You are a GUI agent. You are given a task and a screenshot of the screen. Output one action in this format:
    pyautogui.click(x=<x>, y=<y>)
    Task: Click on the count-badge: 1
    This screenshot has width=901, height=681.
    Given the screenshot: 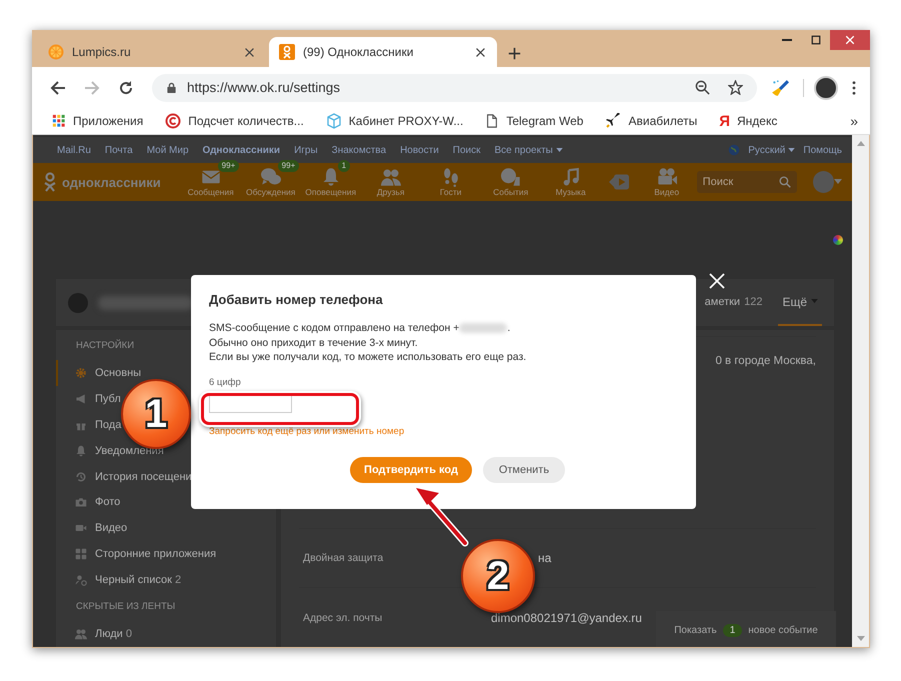 What is the action you would take?
    pyautogui.click(x=732, y=630)
    